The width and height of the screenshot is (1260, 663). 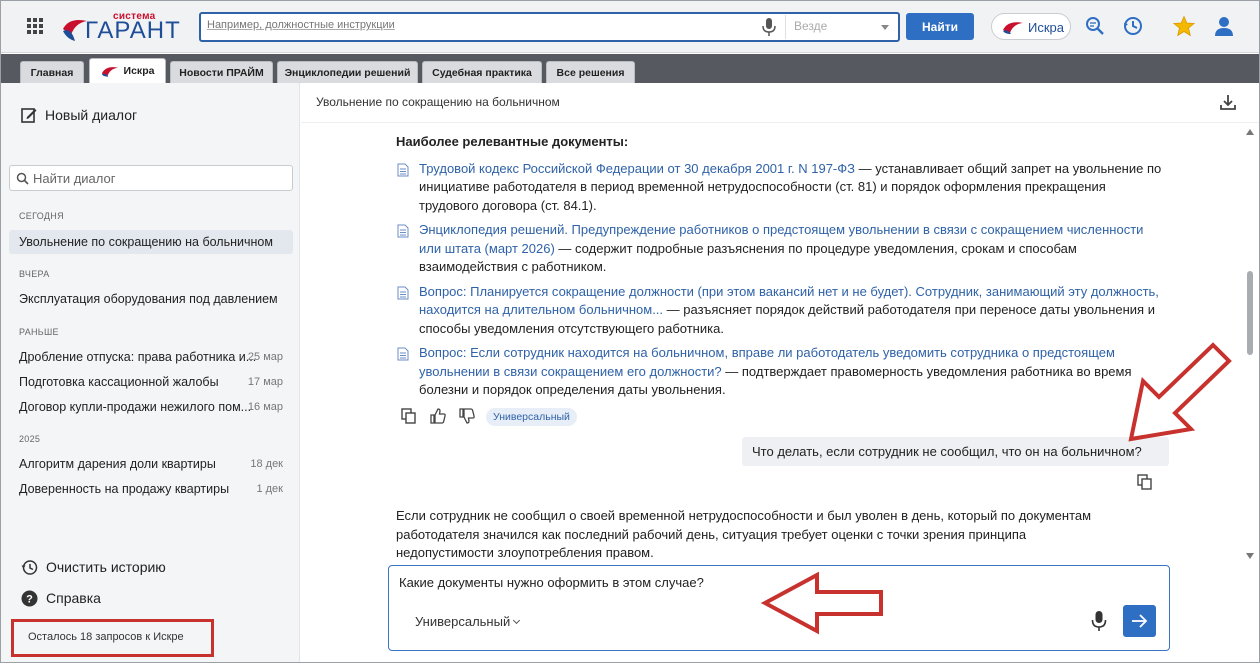 What do you see at coordinates (91, 115) in the screenshot?
I see `new-dialog-label: Новый диалог` at bounding box center [91, 115].